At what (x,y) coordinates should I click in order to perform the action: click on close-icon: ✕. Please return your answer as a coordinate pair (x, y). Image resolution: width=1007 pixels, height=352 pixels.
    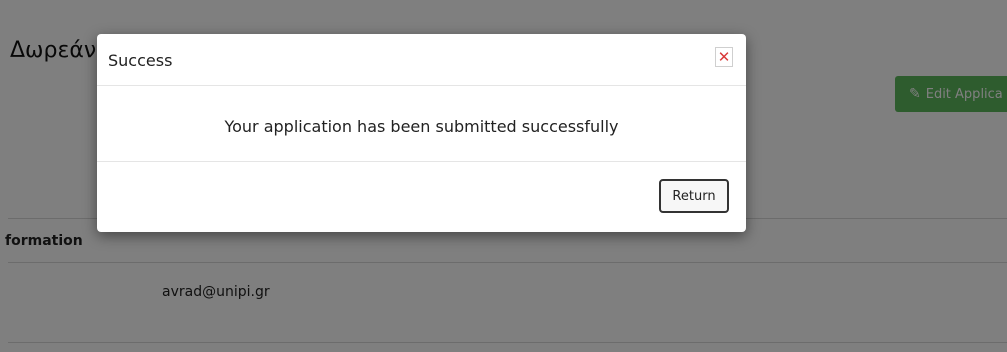
    Looking at the image, I should click on (724, 56).